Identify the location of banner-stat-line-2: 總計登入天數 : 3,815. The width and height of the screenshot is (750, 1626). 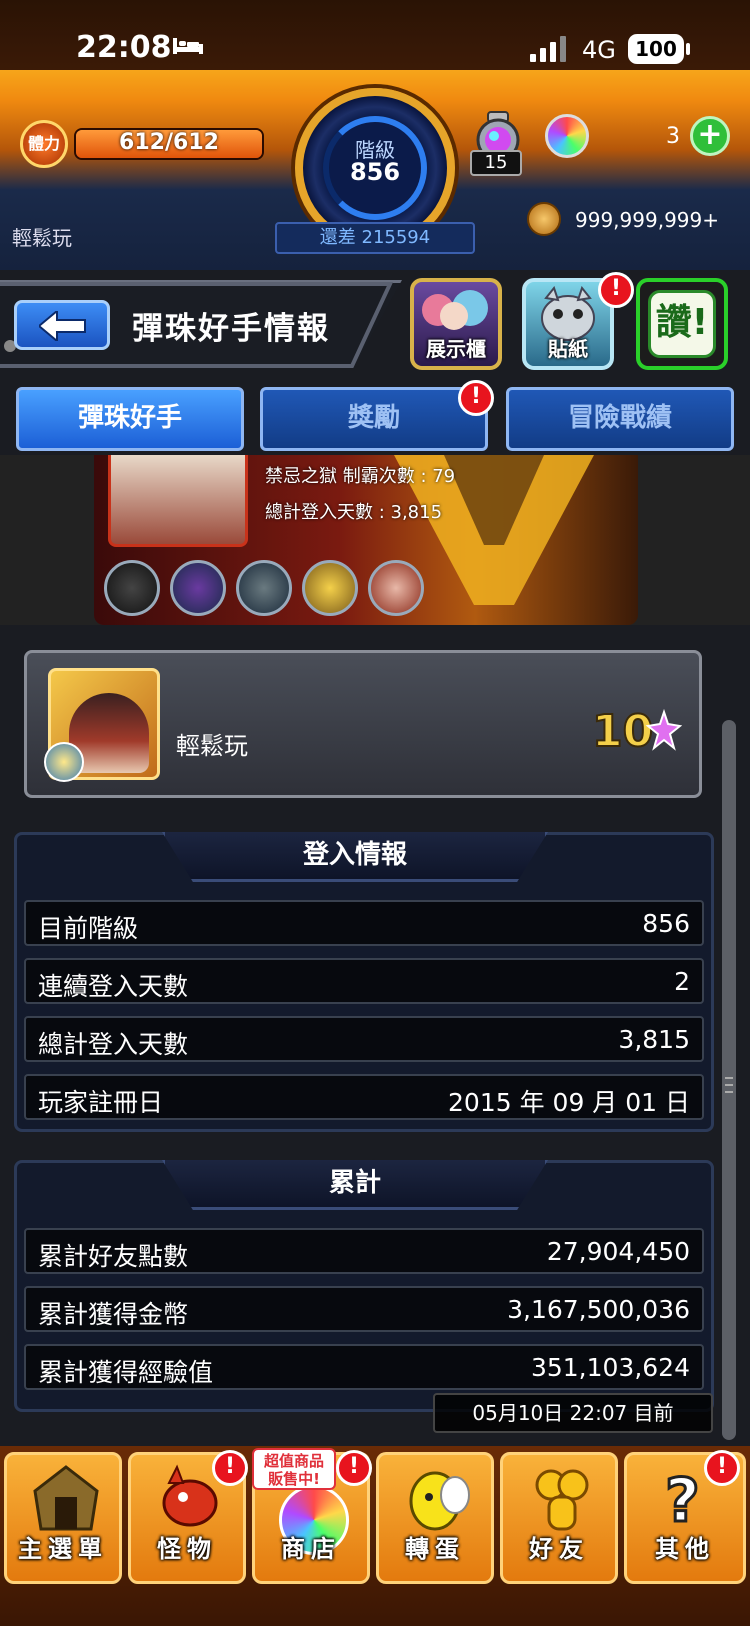
(354, 512).